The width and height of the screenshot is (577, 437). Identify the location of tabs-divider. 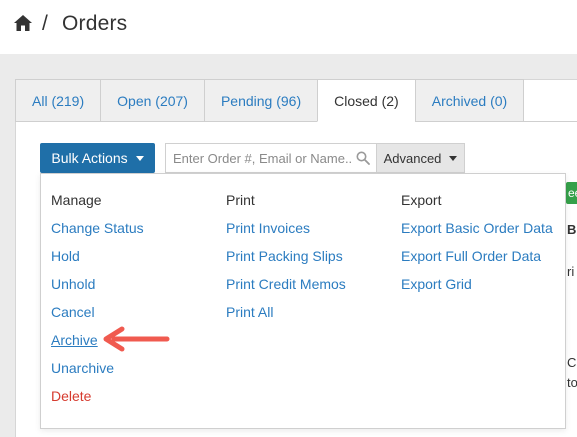
(540, 121).